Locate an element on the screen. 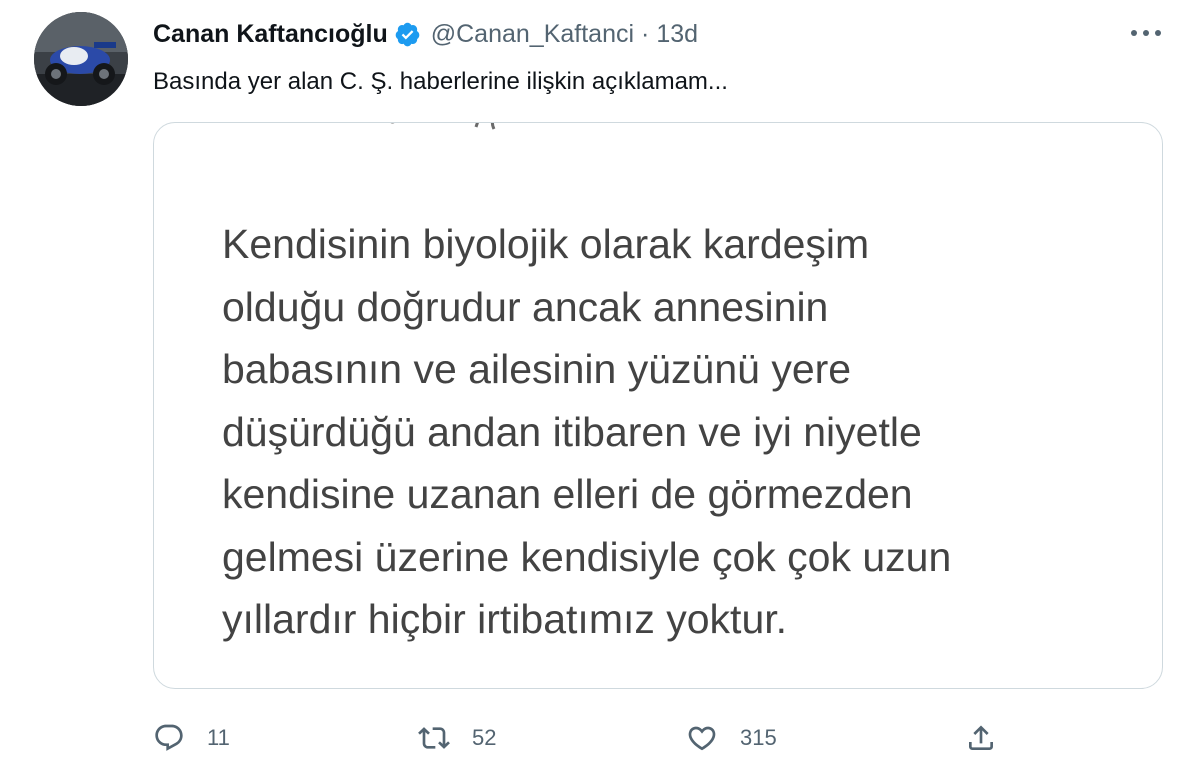  action-bar: 11 52 315 is located at coordinates (583, 738).